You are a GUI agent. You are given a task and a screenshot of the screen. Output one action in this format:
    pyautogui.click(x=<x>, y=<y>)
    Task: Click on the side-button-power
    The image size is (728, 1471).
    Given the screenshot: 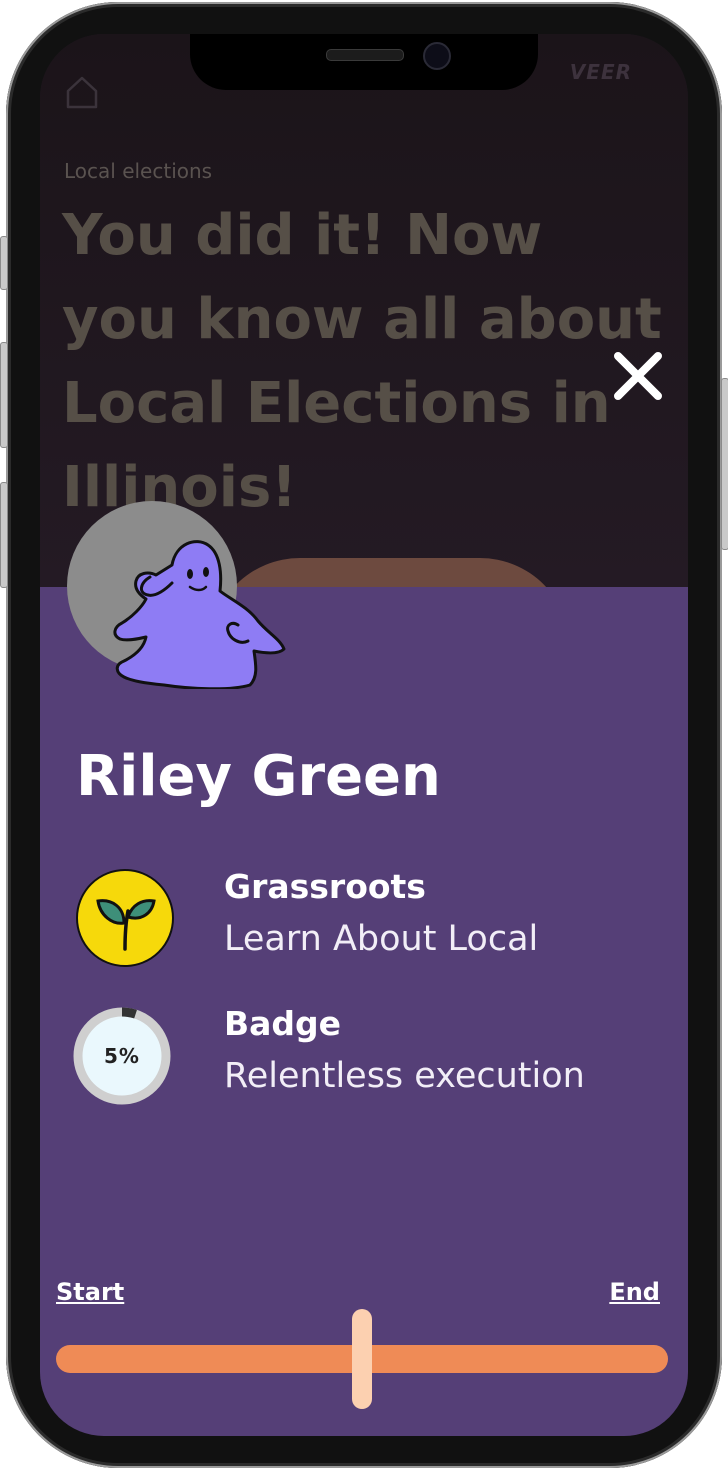 What is the action you would take?
    pyautogui.click(x=724, y=464)
    